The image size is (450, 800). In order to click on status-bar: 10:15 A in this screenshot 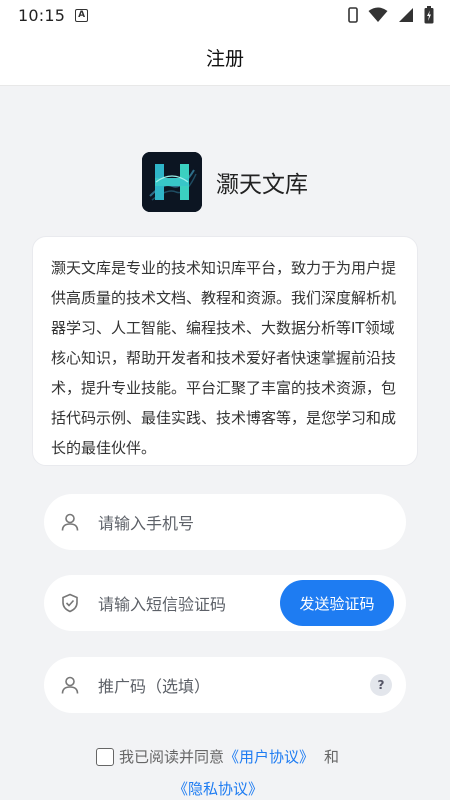, I will do `click(225, 15)`.